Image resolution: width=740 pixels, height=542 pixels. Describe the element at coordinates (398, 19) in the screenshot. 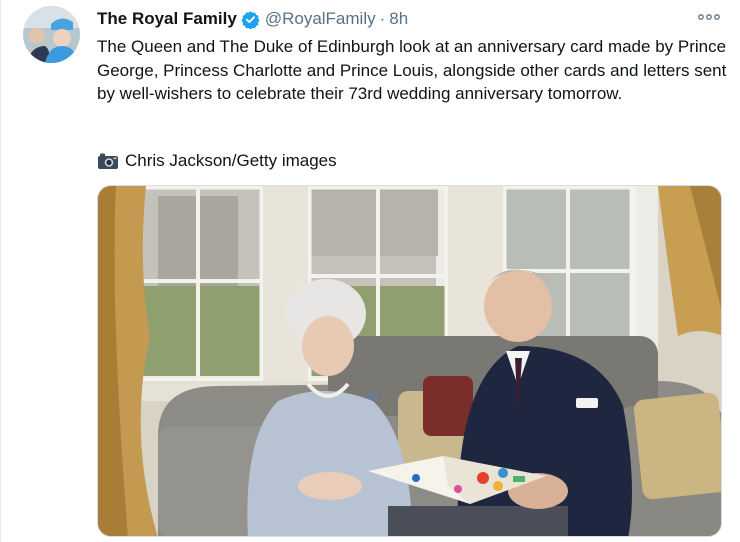

I see `timestamp: 8h` at that location.